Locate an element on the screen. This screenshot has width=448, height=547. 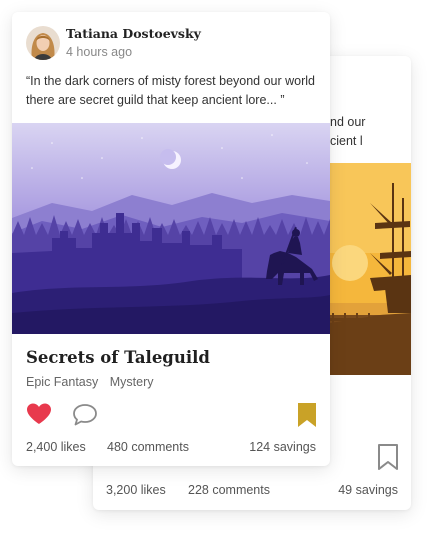
comments-count: 480 comments is located at coordinates (148, 447).